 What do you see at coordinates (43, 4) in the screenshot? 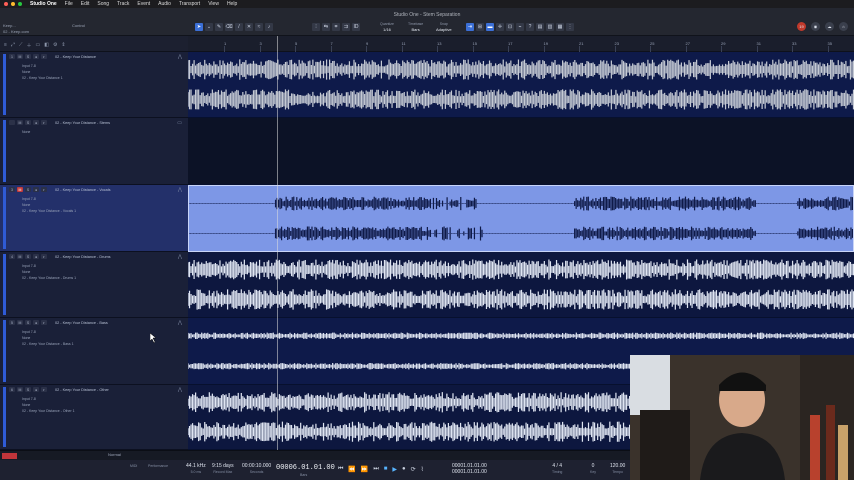
I see `menu-app-name: Studio One` at bounding box center [43, 4].